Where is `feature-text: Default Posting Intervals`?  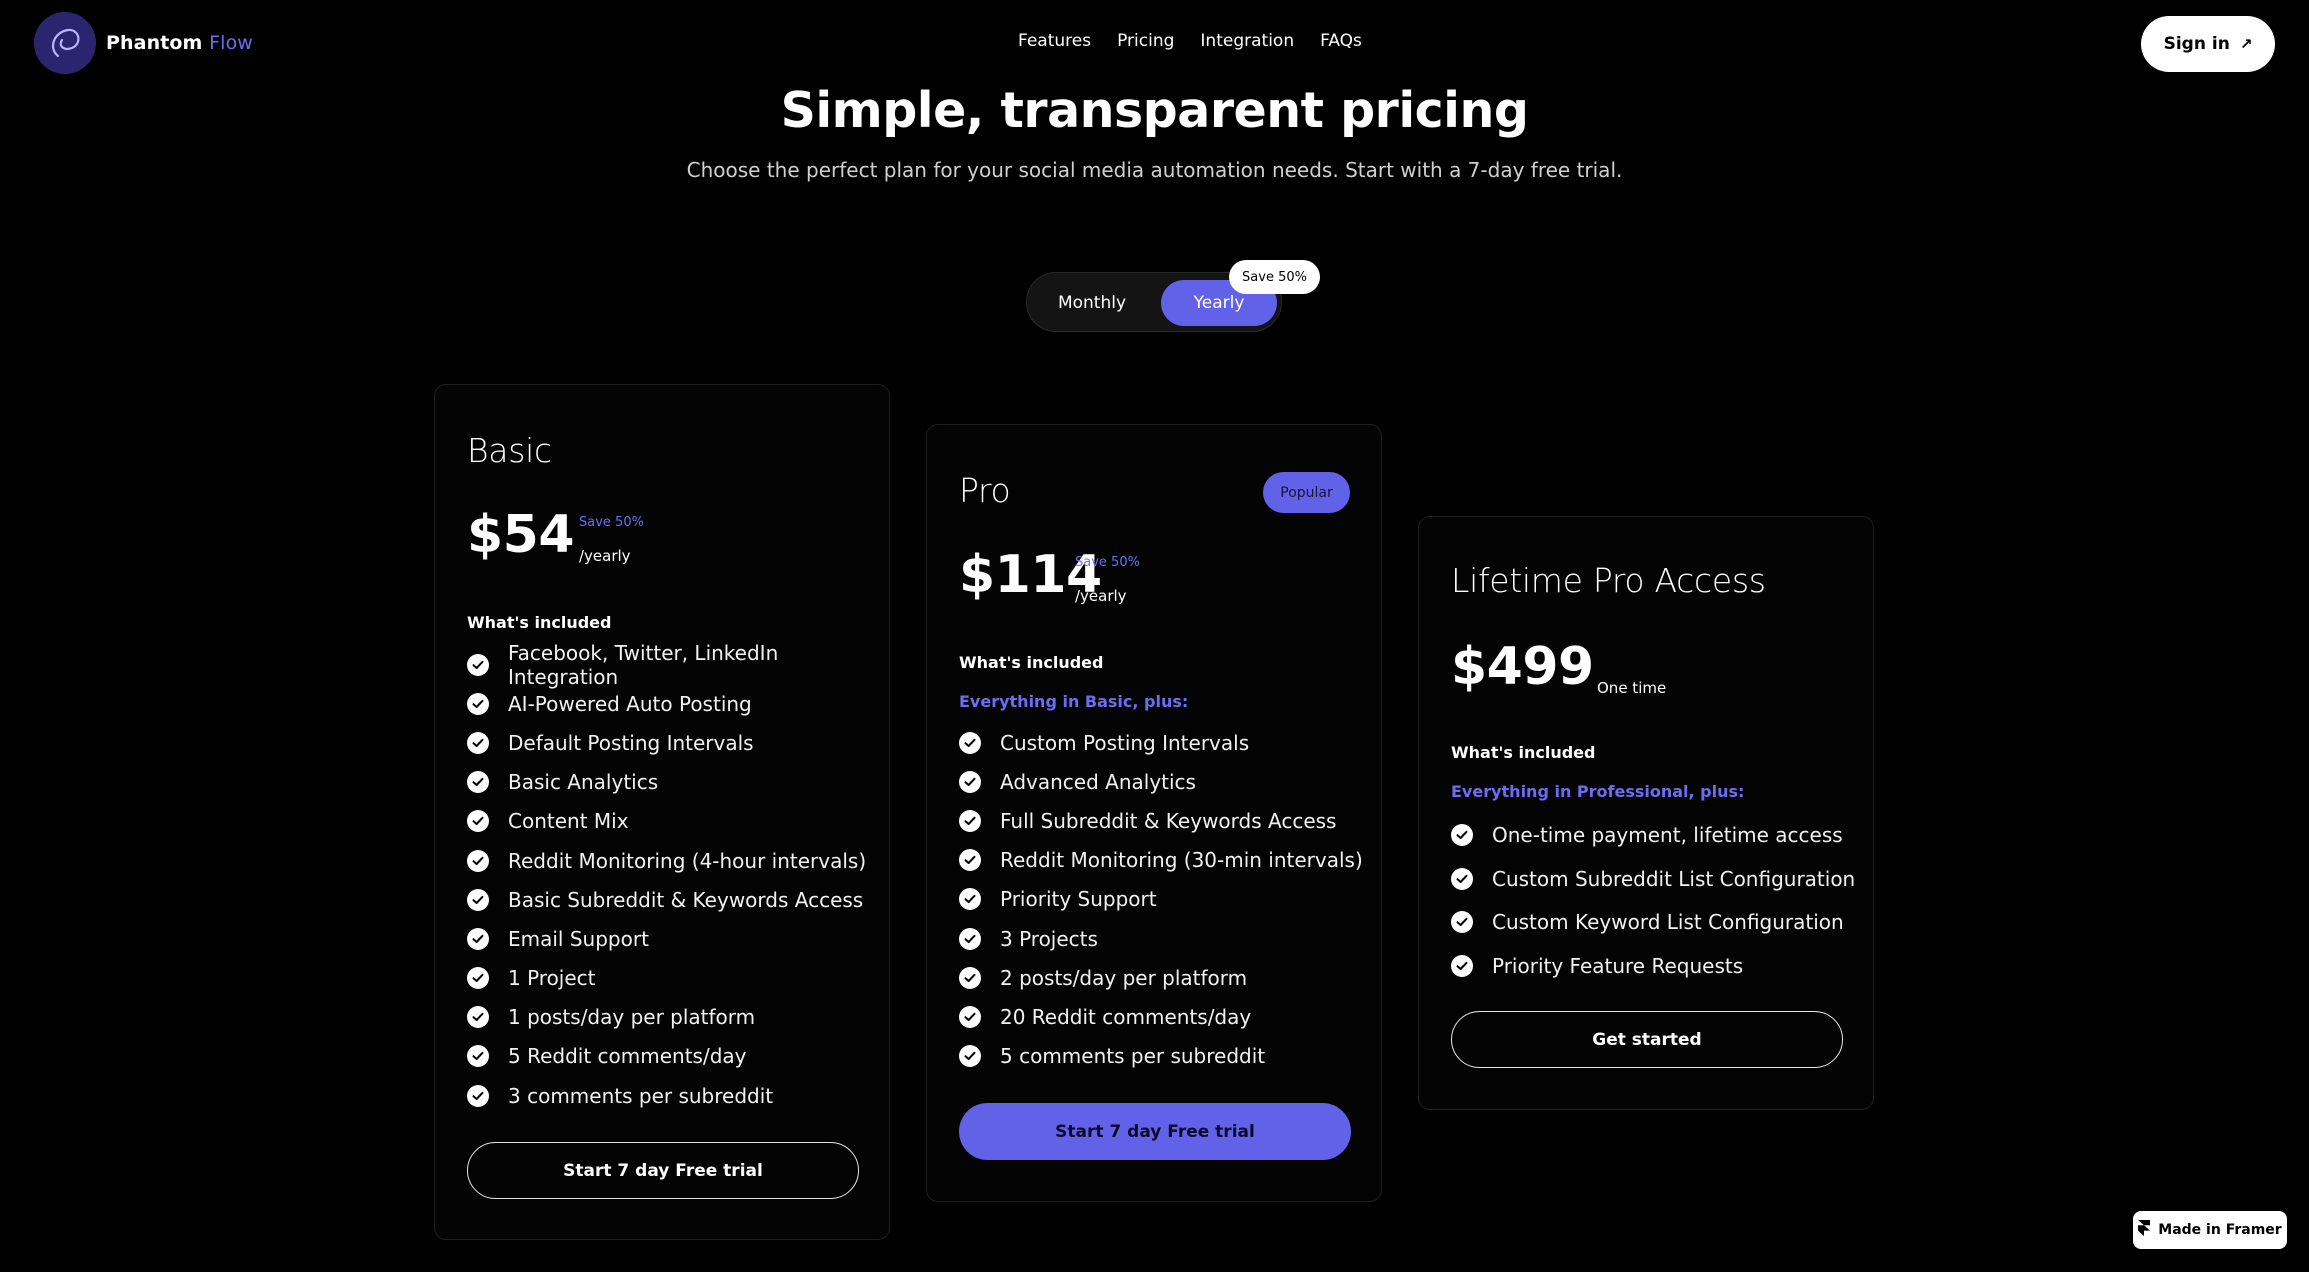
feature-text: Default Posting Intervals is located at coordinates (631, 742).